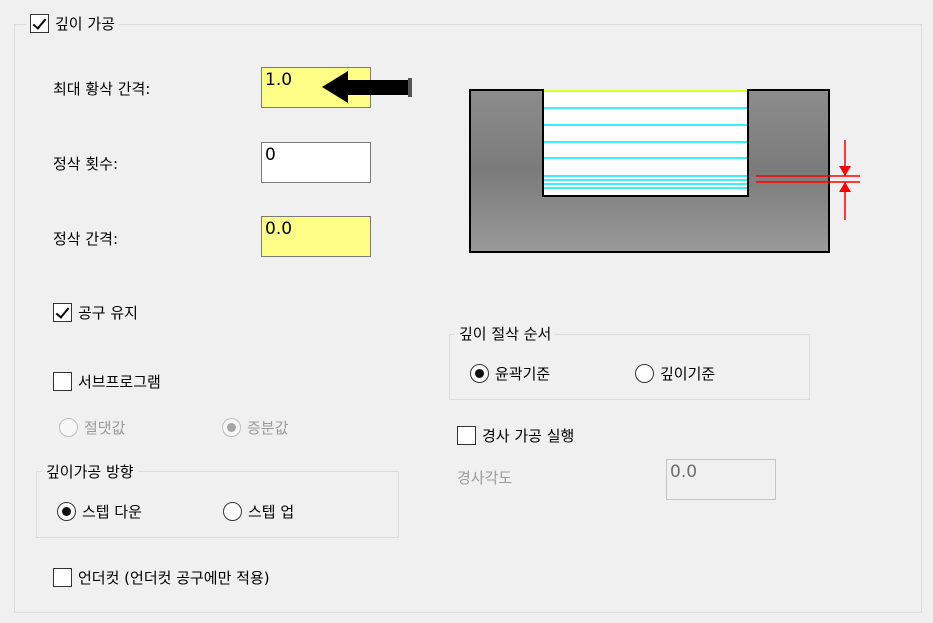  Describe the element at coordinates (102, 89) in the screenshot. I see `max-roughing-step-label: 최대 황삭 간격:` at that location.